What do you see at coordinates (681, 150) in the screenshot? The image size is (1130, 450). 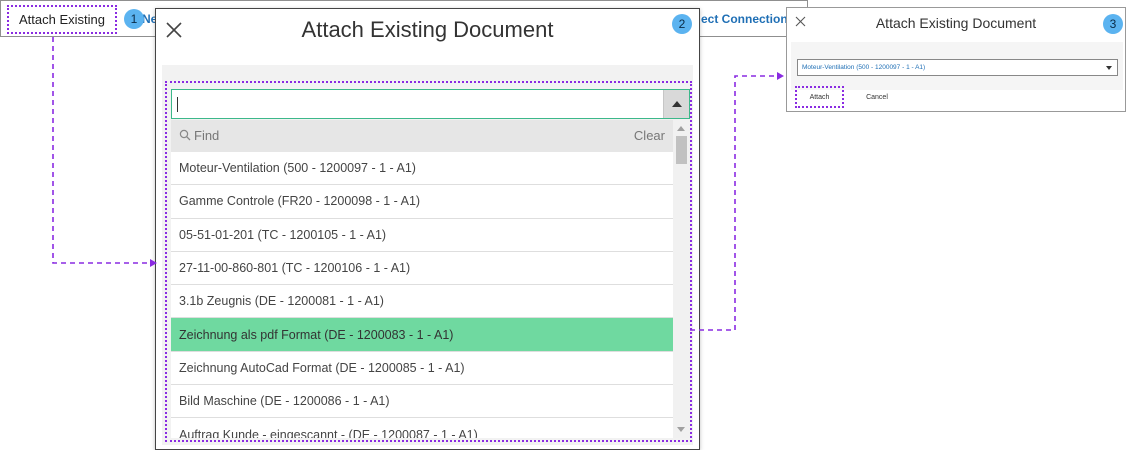 I see `scroll-thumb` at bounding box center [681, 150].